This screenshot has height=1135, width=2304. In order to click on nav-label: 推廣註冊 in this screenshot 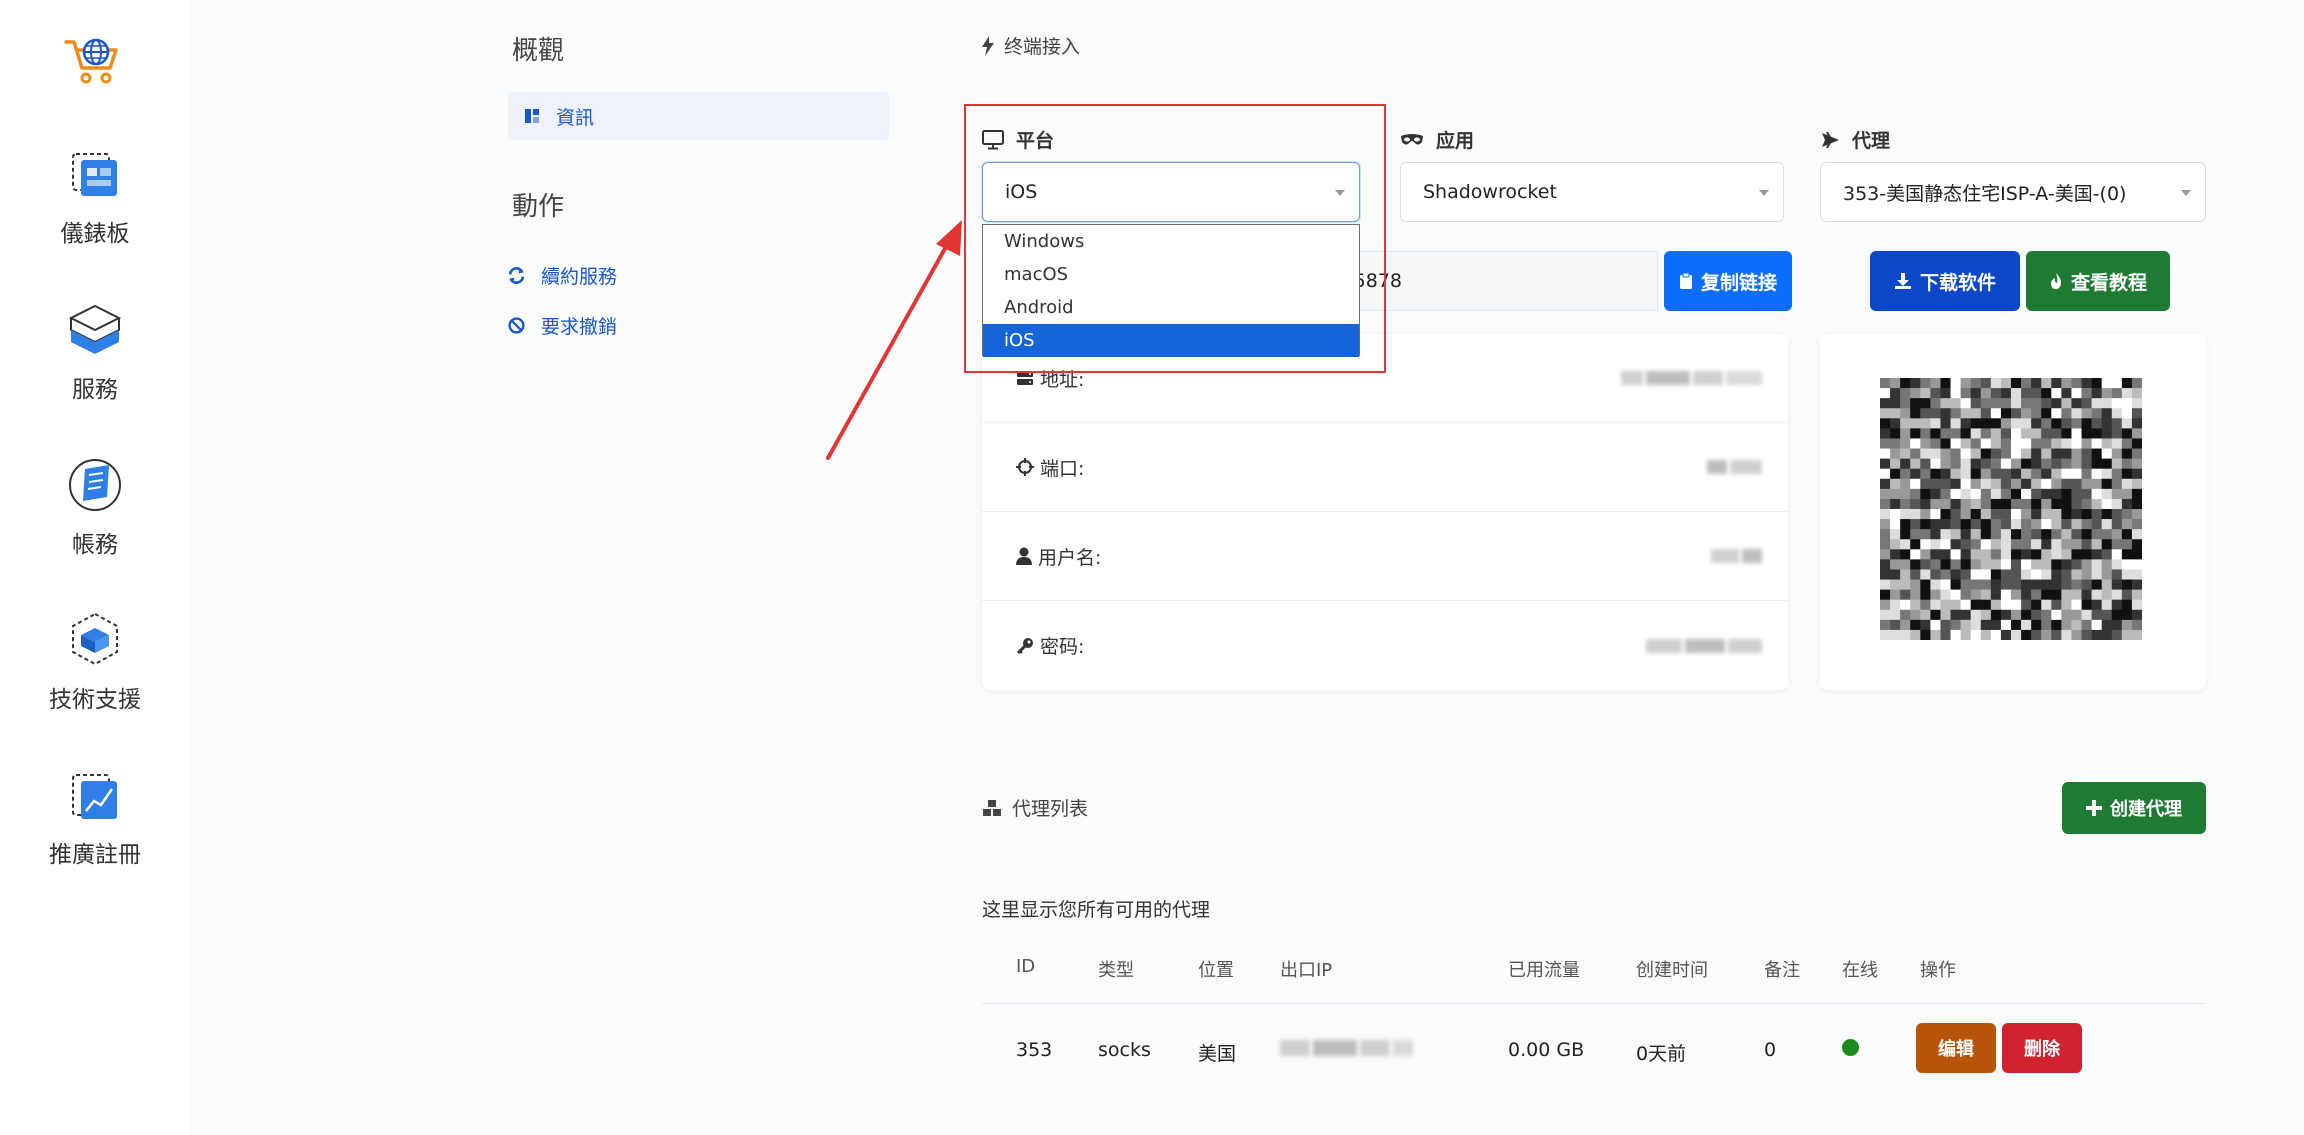, I will do `click(95, 855)`.